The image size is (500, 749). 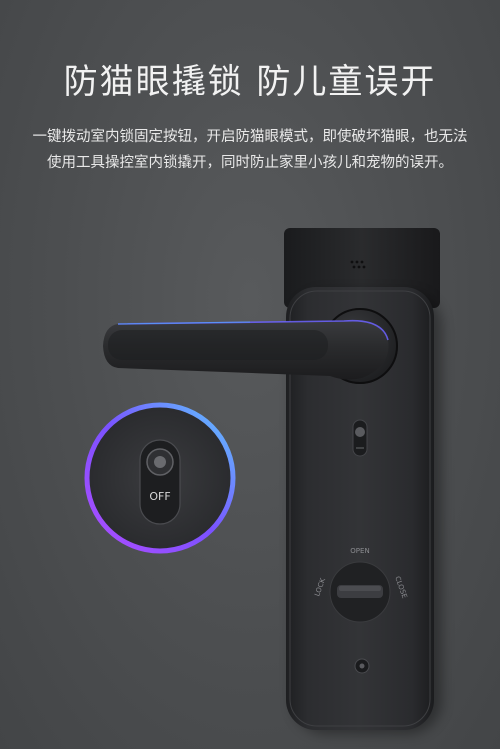 What do you see at coordinates (160, 482) in the screenshot?
I see `zoomed-indoor-lock-switch` at bounding box center [160, 482].